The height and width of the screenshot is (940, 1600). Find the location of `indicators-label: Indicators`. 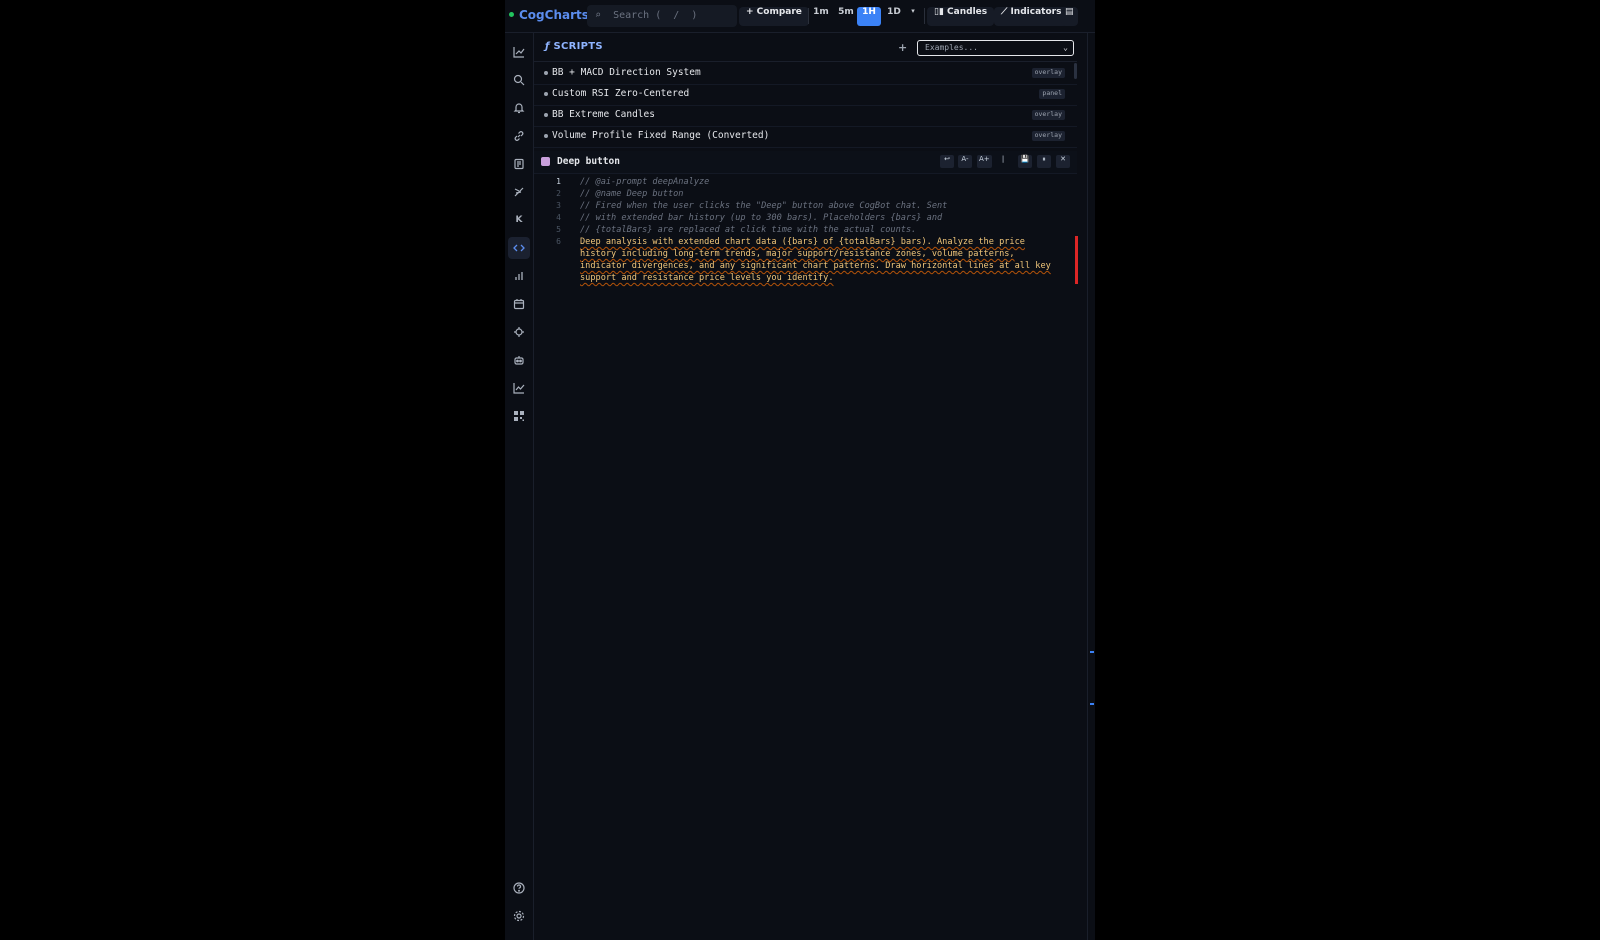

indicators-label: Indicators is located at coordinates (1036, 12).